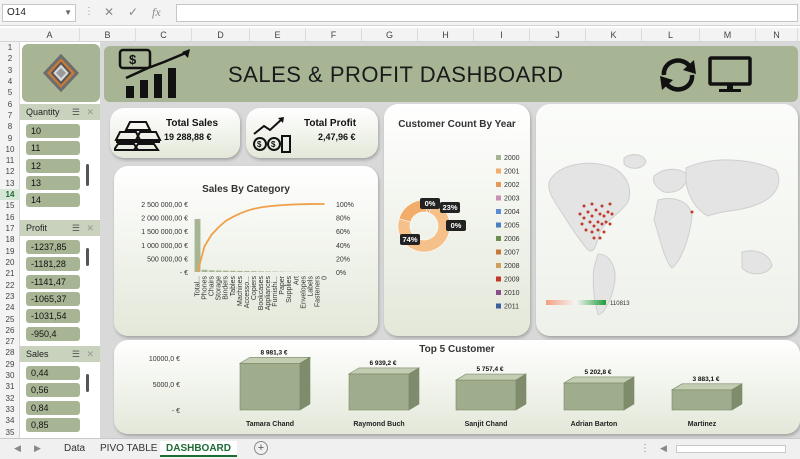 The image size is (800, 459). Describe the element at coordinates (133, 12) in the screenshot. I see `enter-icon: ✓` at that location.